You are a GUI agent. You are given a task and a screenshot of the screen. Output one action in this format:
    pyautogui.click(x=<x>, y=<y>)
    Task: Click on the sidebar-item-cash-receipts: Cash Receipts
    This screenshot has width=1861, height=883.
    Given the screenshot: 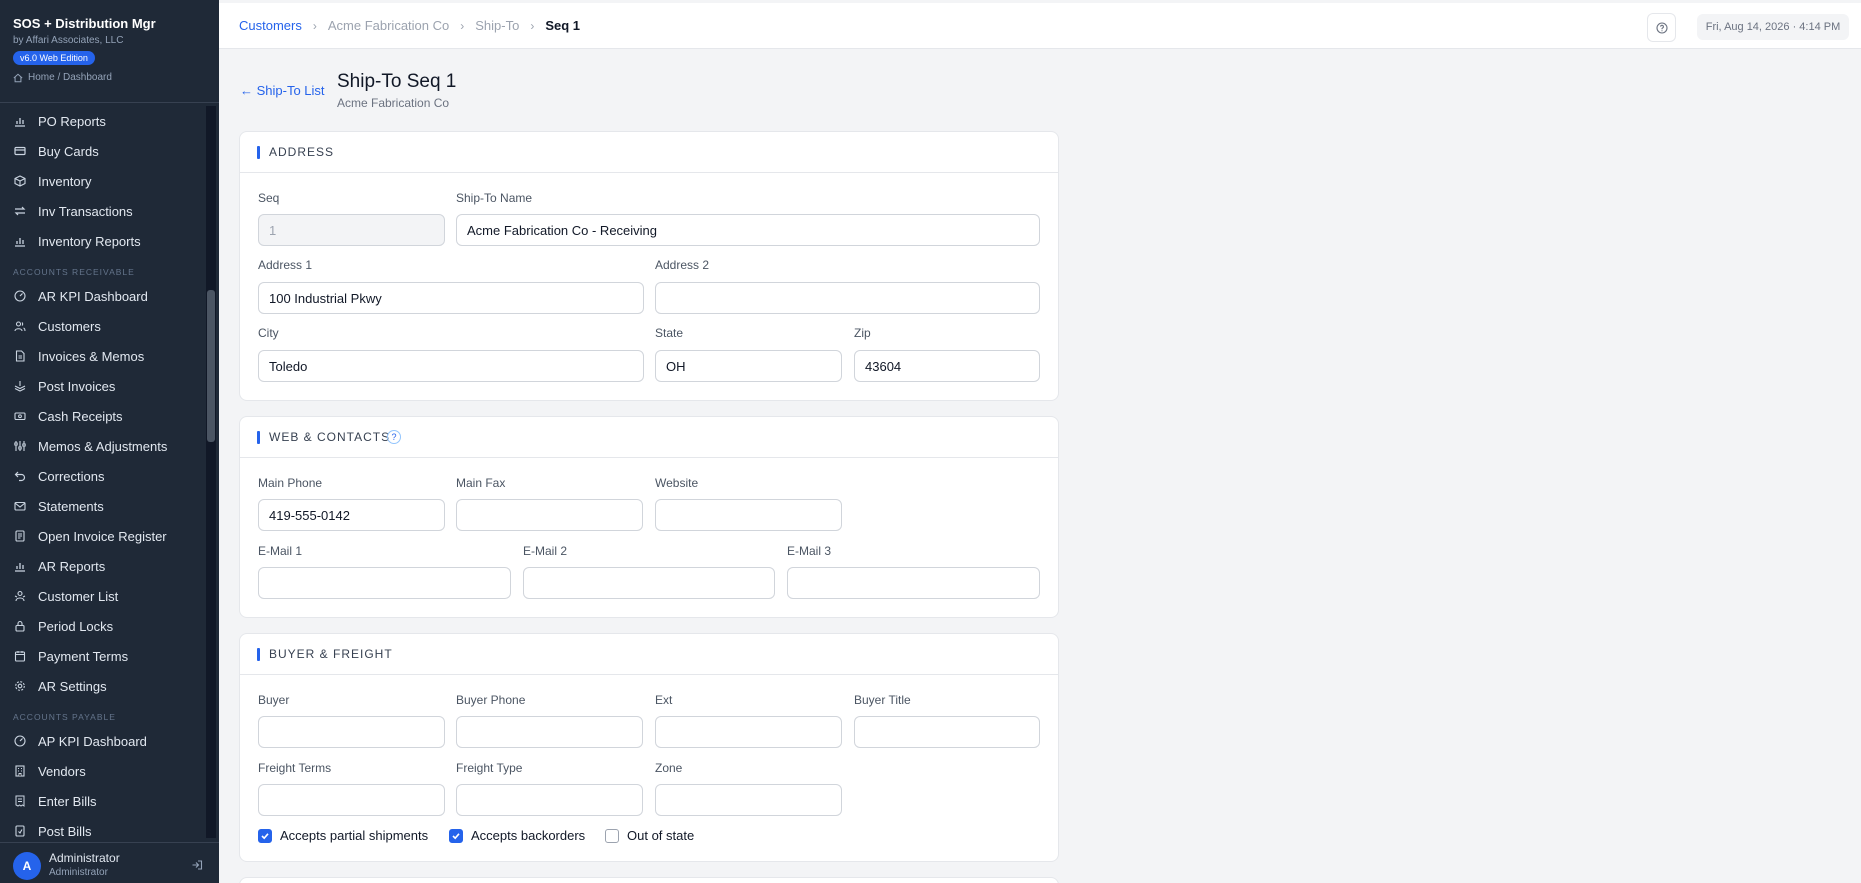 What is the action you would take?
    pyautogui.click(x=103, y=416)
    